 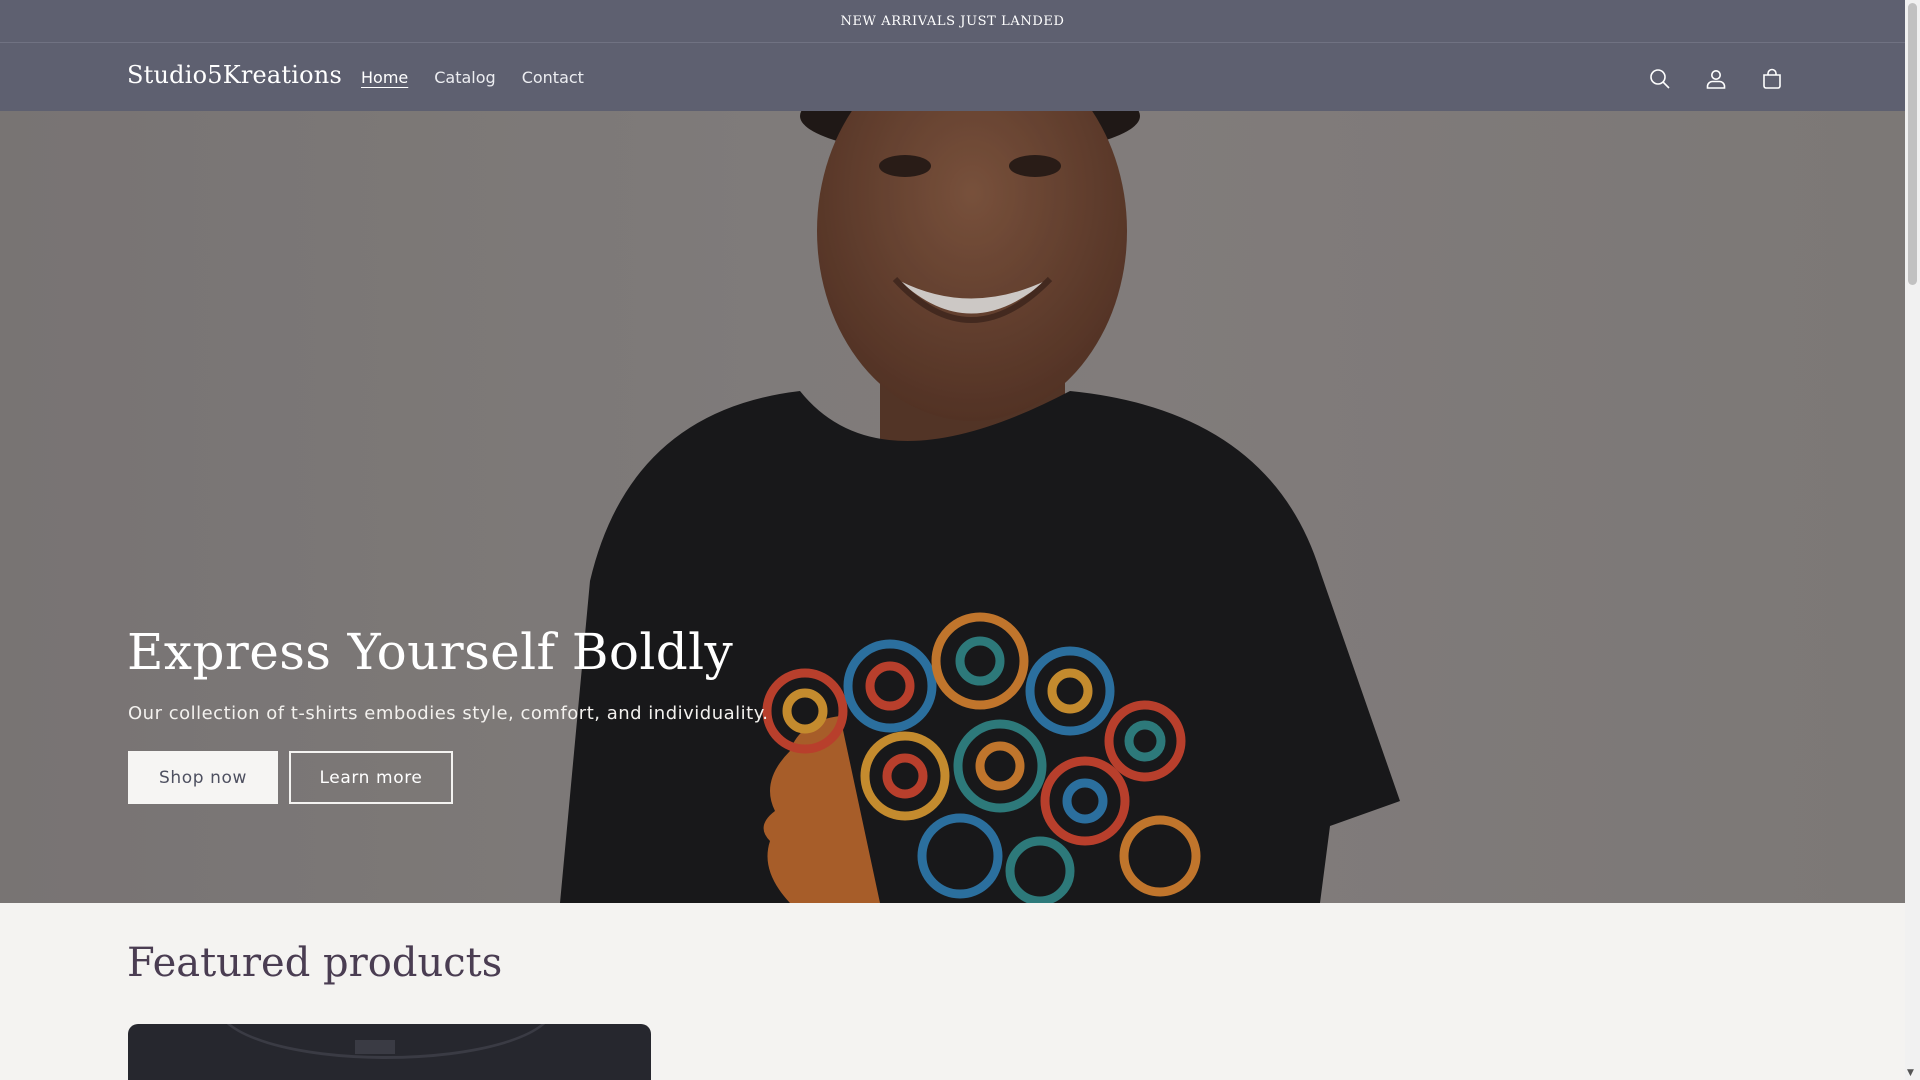 I want to click on learn-more-button: Learn more, so click(x=371, y=777).